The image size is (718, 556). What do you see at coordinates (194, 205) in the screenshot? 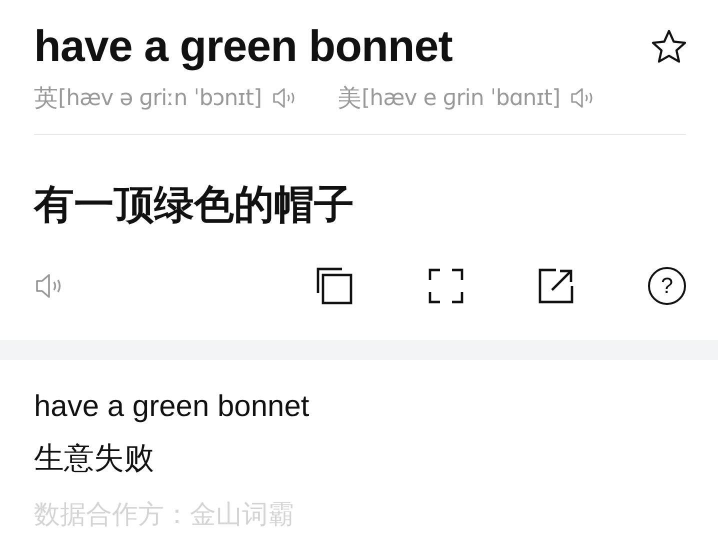
I see `translation: 有一顶绿色的帽子` at bounding box center [194, 205].